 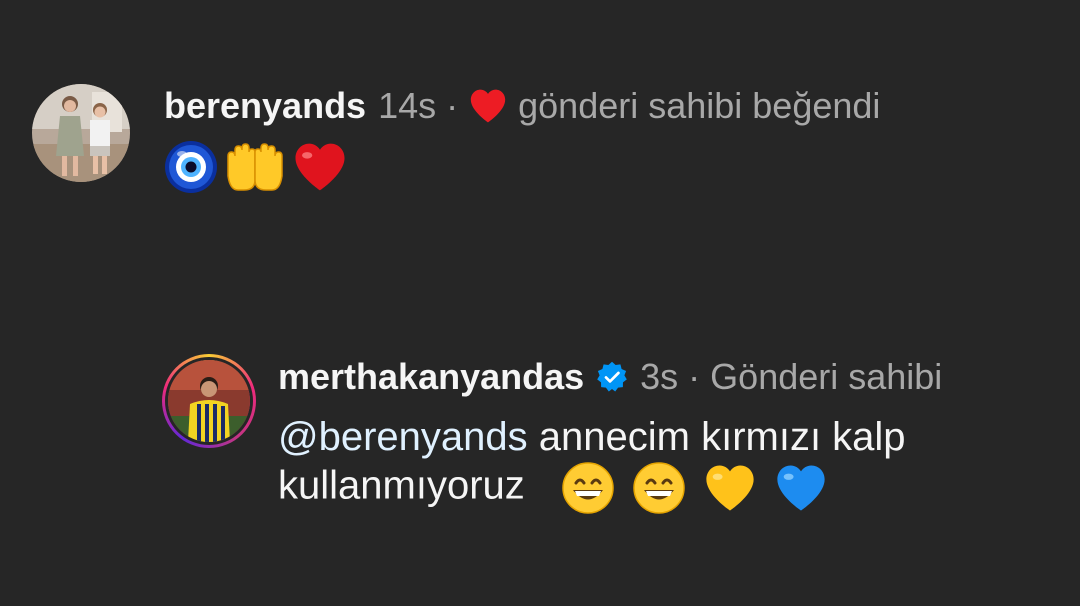 What do you see at coordinates (612, 376) in the screenshot?
I see `verified-badge-icon` at bounding box center [612, 376].